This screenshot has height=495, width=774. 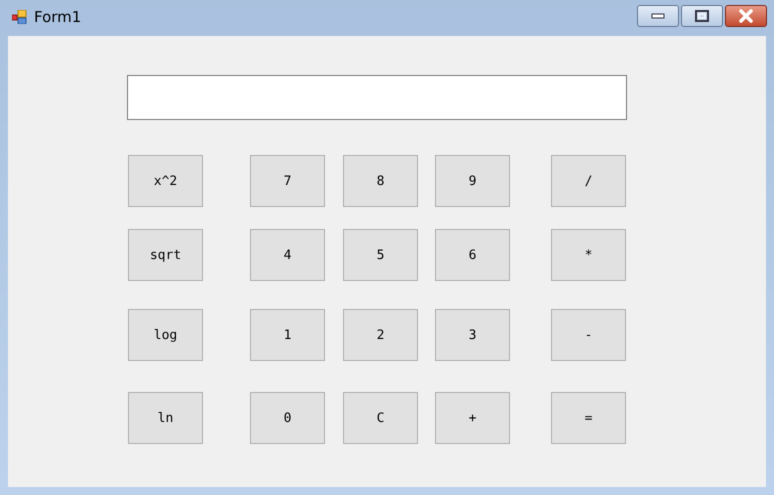 I want to click on form-icon, so click(x=20, y=17).